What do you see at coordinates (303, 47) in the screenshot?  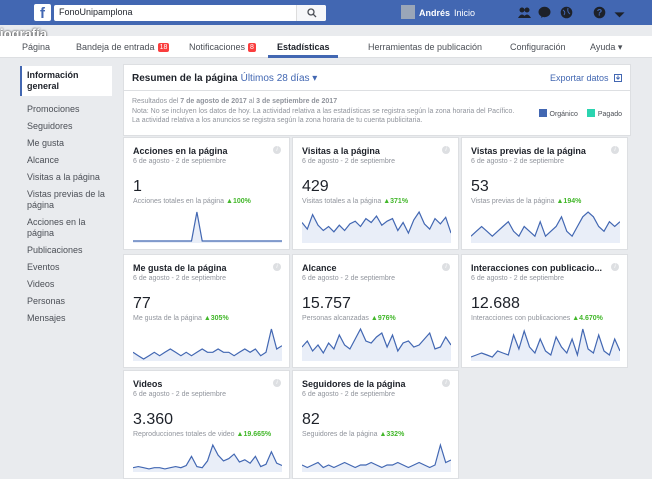 I see `tab-estadisticas: Estadísticas` at bounding box center [303, 47].